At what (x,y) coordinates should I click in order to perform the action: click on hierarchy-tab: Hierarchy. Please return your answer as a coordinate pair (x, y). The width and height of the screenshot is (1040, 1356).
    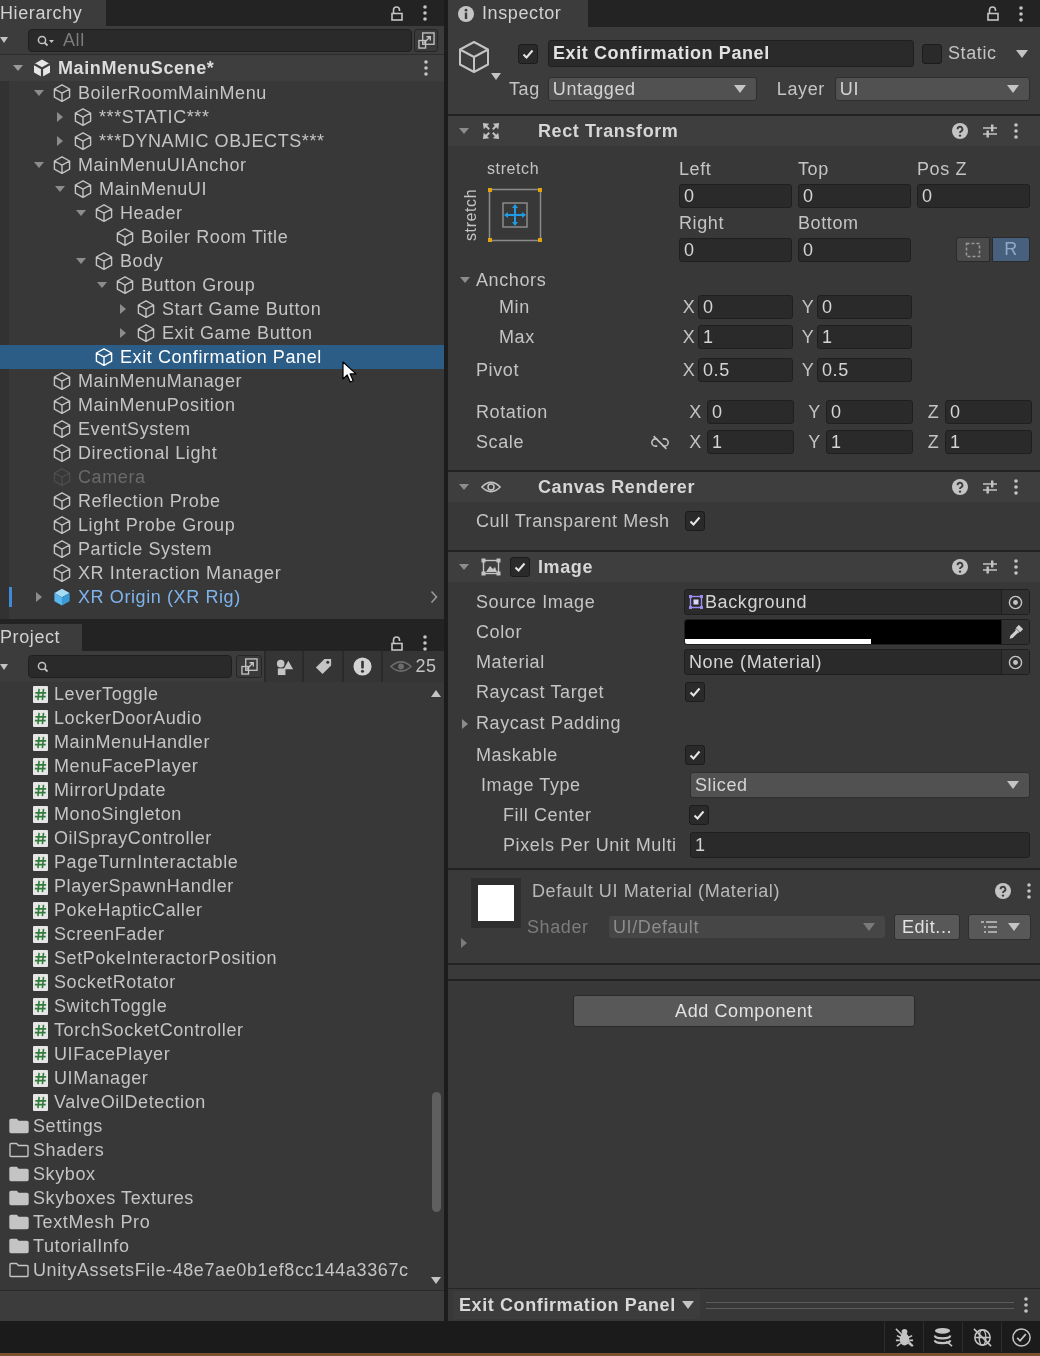
    Looking at the image, I should click on (53, 13).